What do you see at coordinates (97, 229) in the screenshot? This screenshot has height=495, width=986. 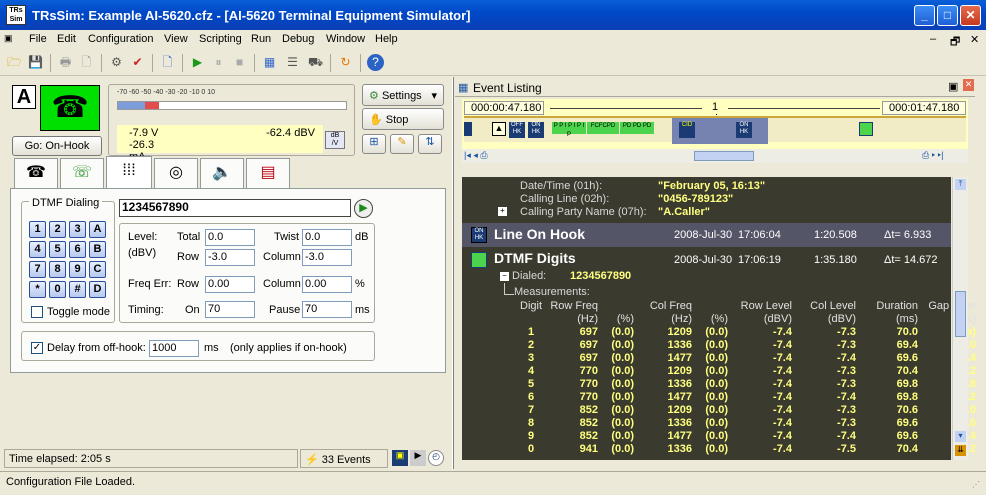 I see `keypad-key: A` at bounding box center [97, 229].